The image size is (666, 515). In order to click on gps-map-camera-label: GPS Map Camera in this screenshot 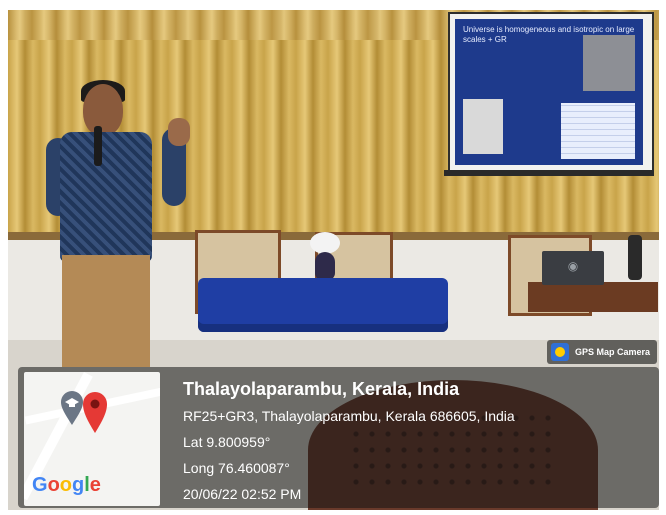, I will do `click(613, 352)`.